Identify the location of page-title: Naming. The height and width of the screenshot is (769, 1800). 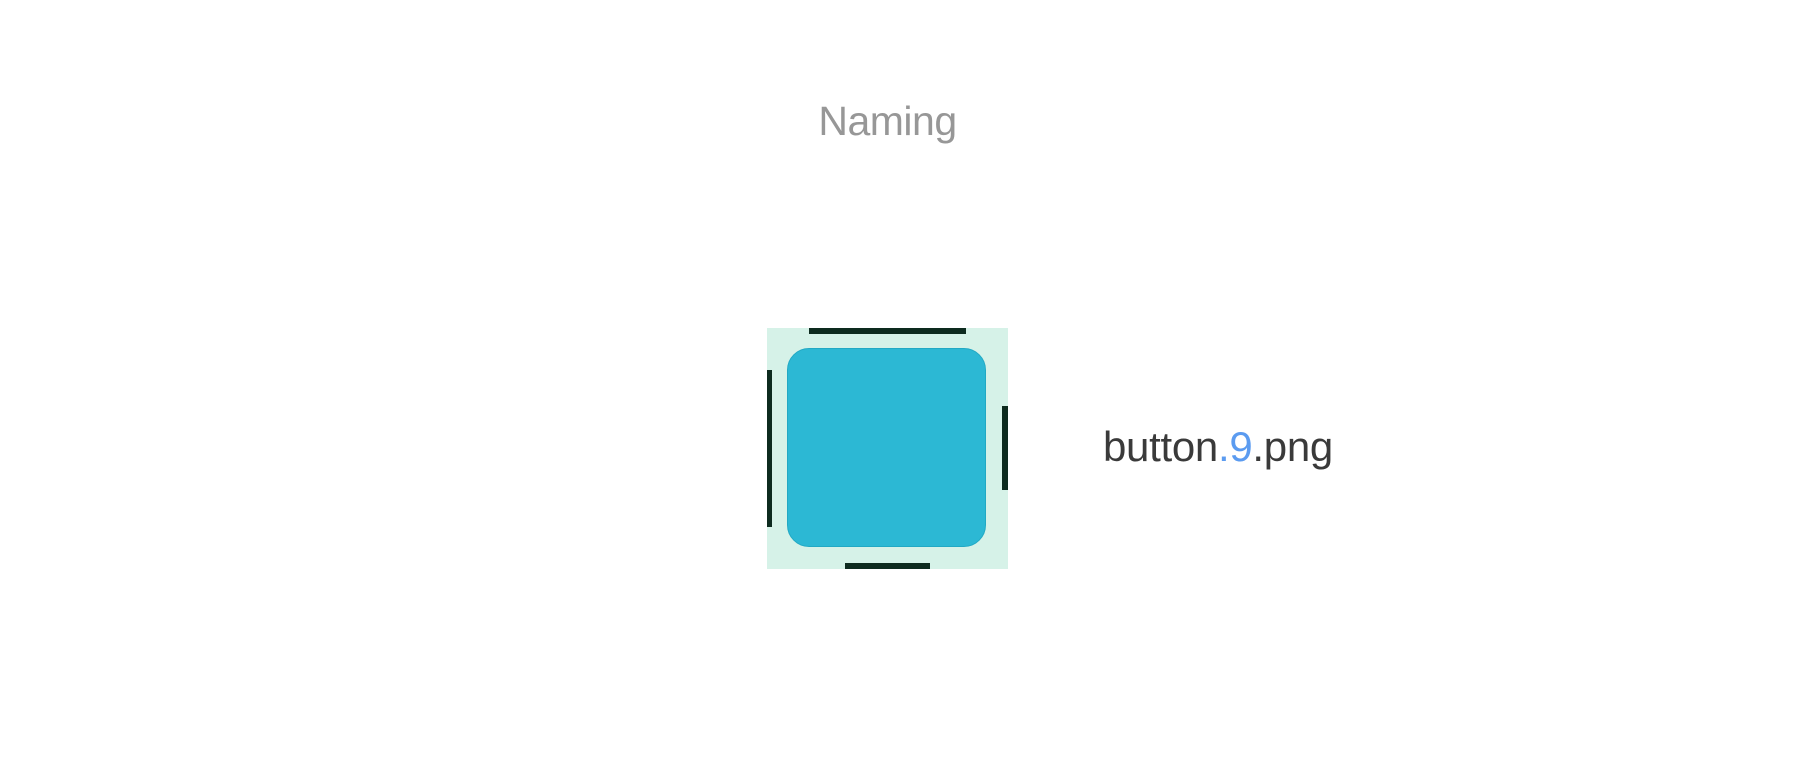
(887, 121).